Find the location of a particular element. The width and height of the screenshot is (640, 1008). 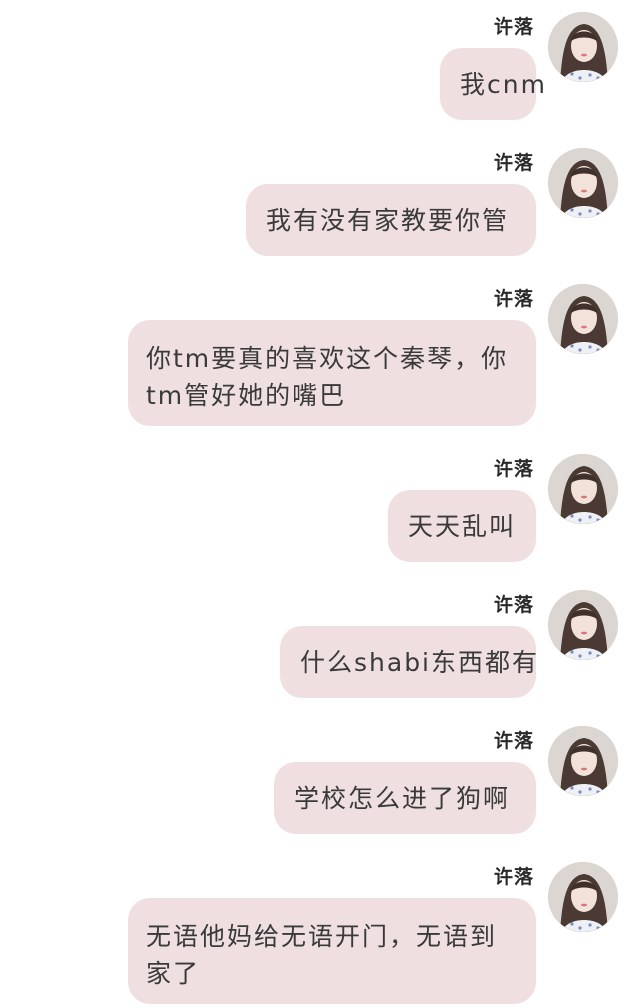

message-bubble: 无语他妈给无语开门，无语到家了 is located at coordinates (332, 951).